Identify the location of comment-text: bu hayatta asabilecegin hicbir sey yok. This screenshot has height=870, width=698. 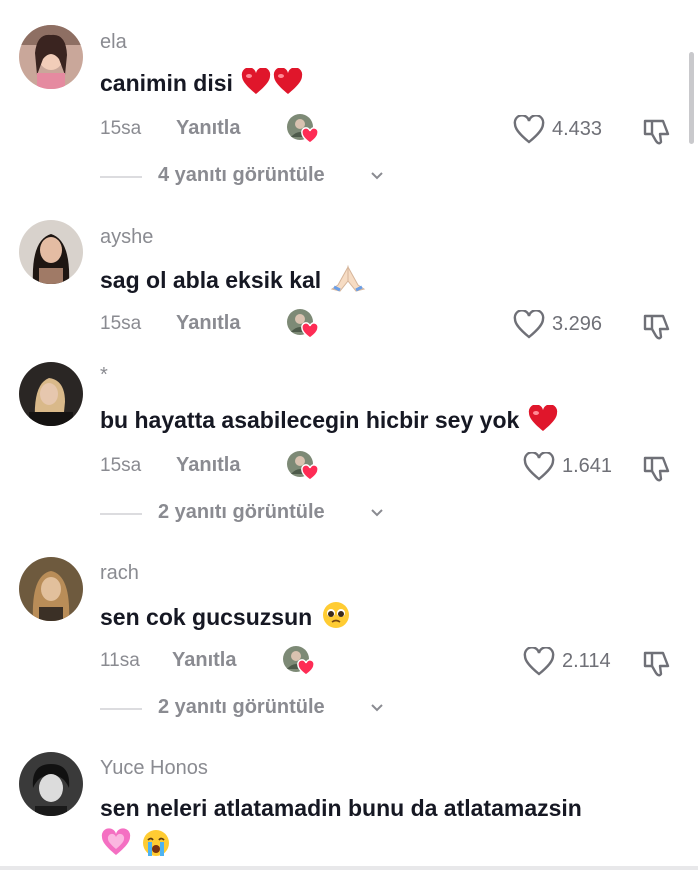
(329, 421).